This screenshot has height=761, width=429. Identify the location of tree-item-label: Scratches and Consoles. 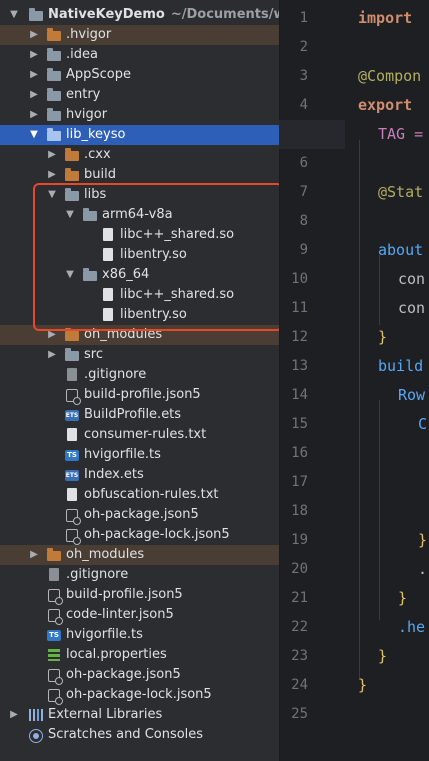
(126, 734).